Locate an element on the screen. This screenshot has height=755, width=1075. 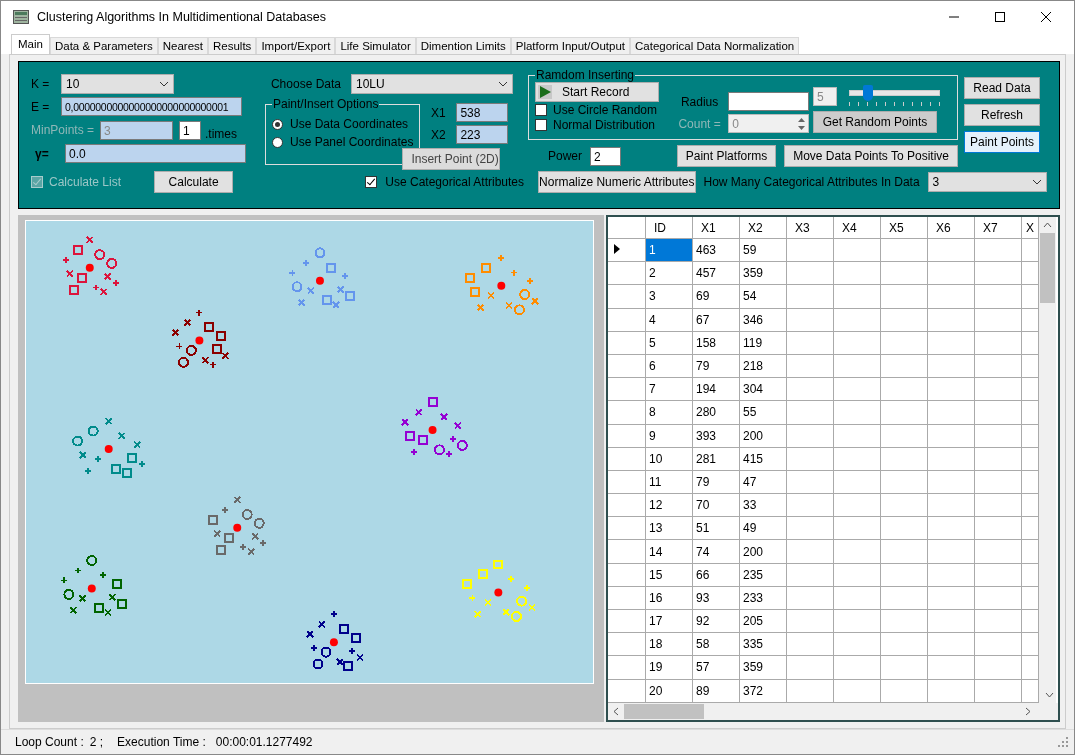
table-cell: 79 is located at coordinates (716, 482).